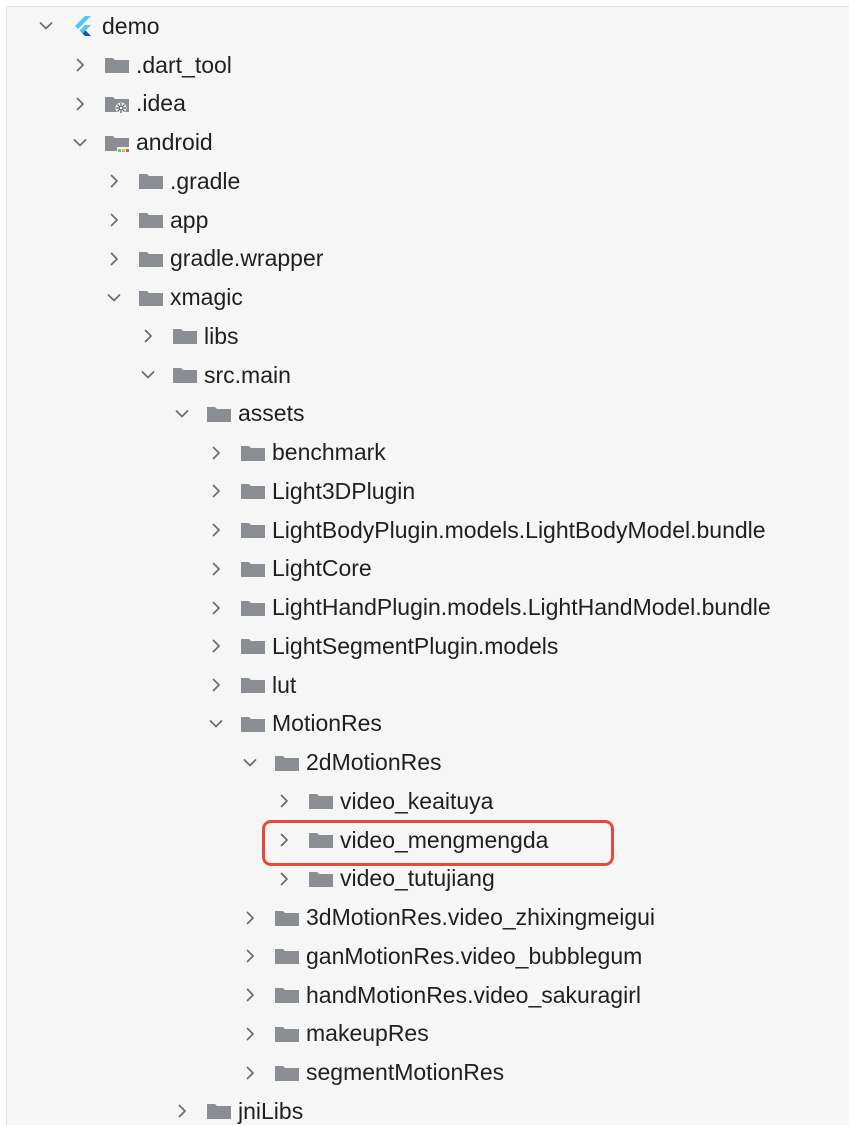  Describe the element at coordinates (374, 762) in the screenshot. I see `tree-node-label: 2dMotionRes` at that location.